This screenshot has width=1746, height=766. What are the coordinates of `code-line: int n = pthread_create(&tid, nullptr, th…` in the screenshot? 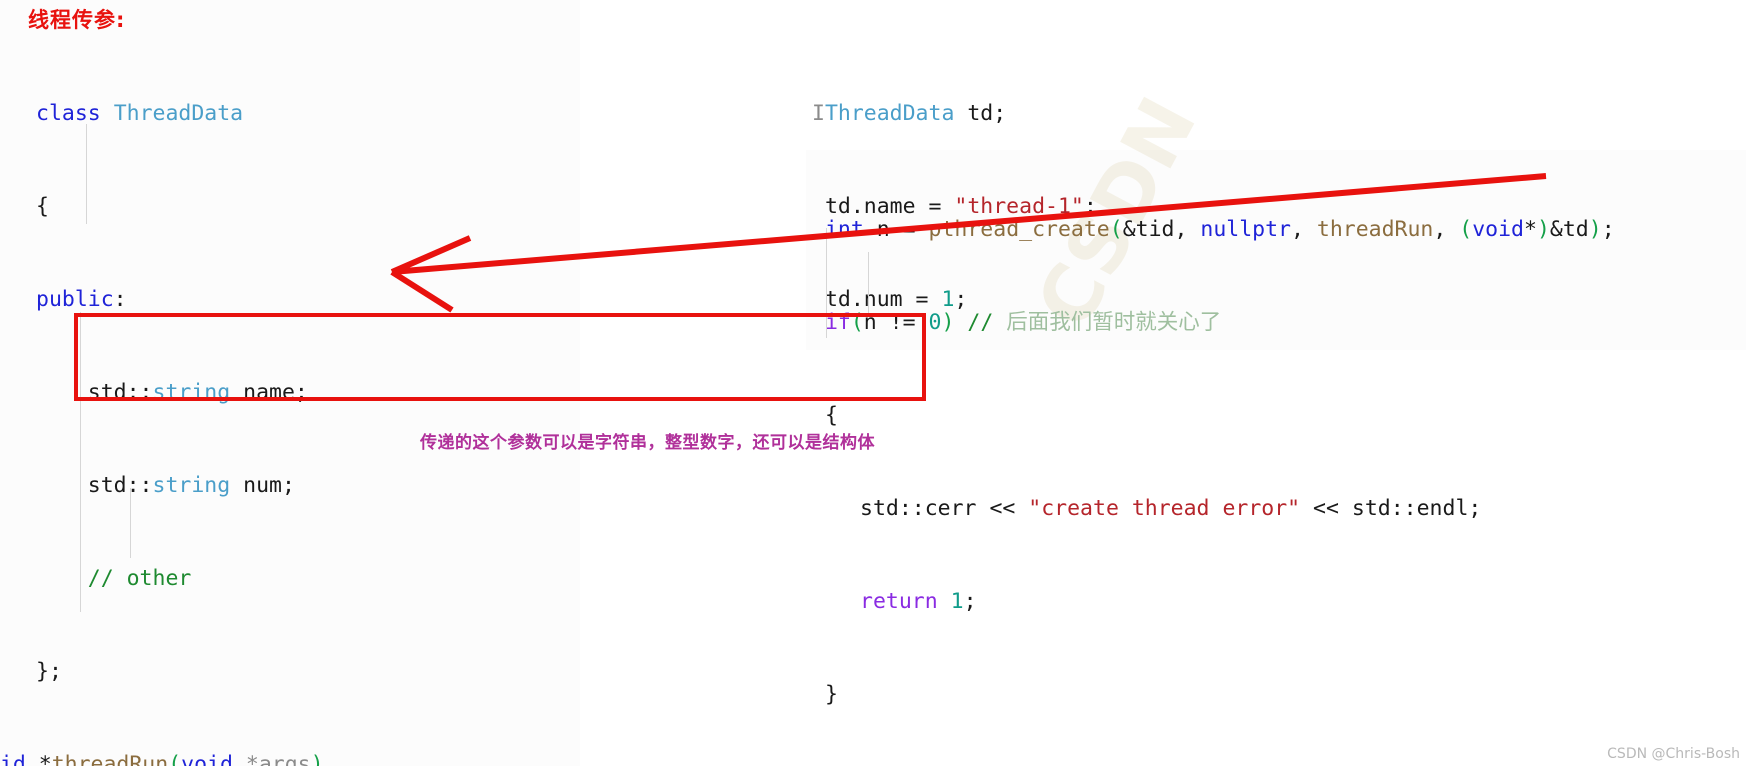 It's located at (1219, 229).